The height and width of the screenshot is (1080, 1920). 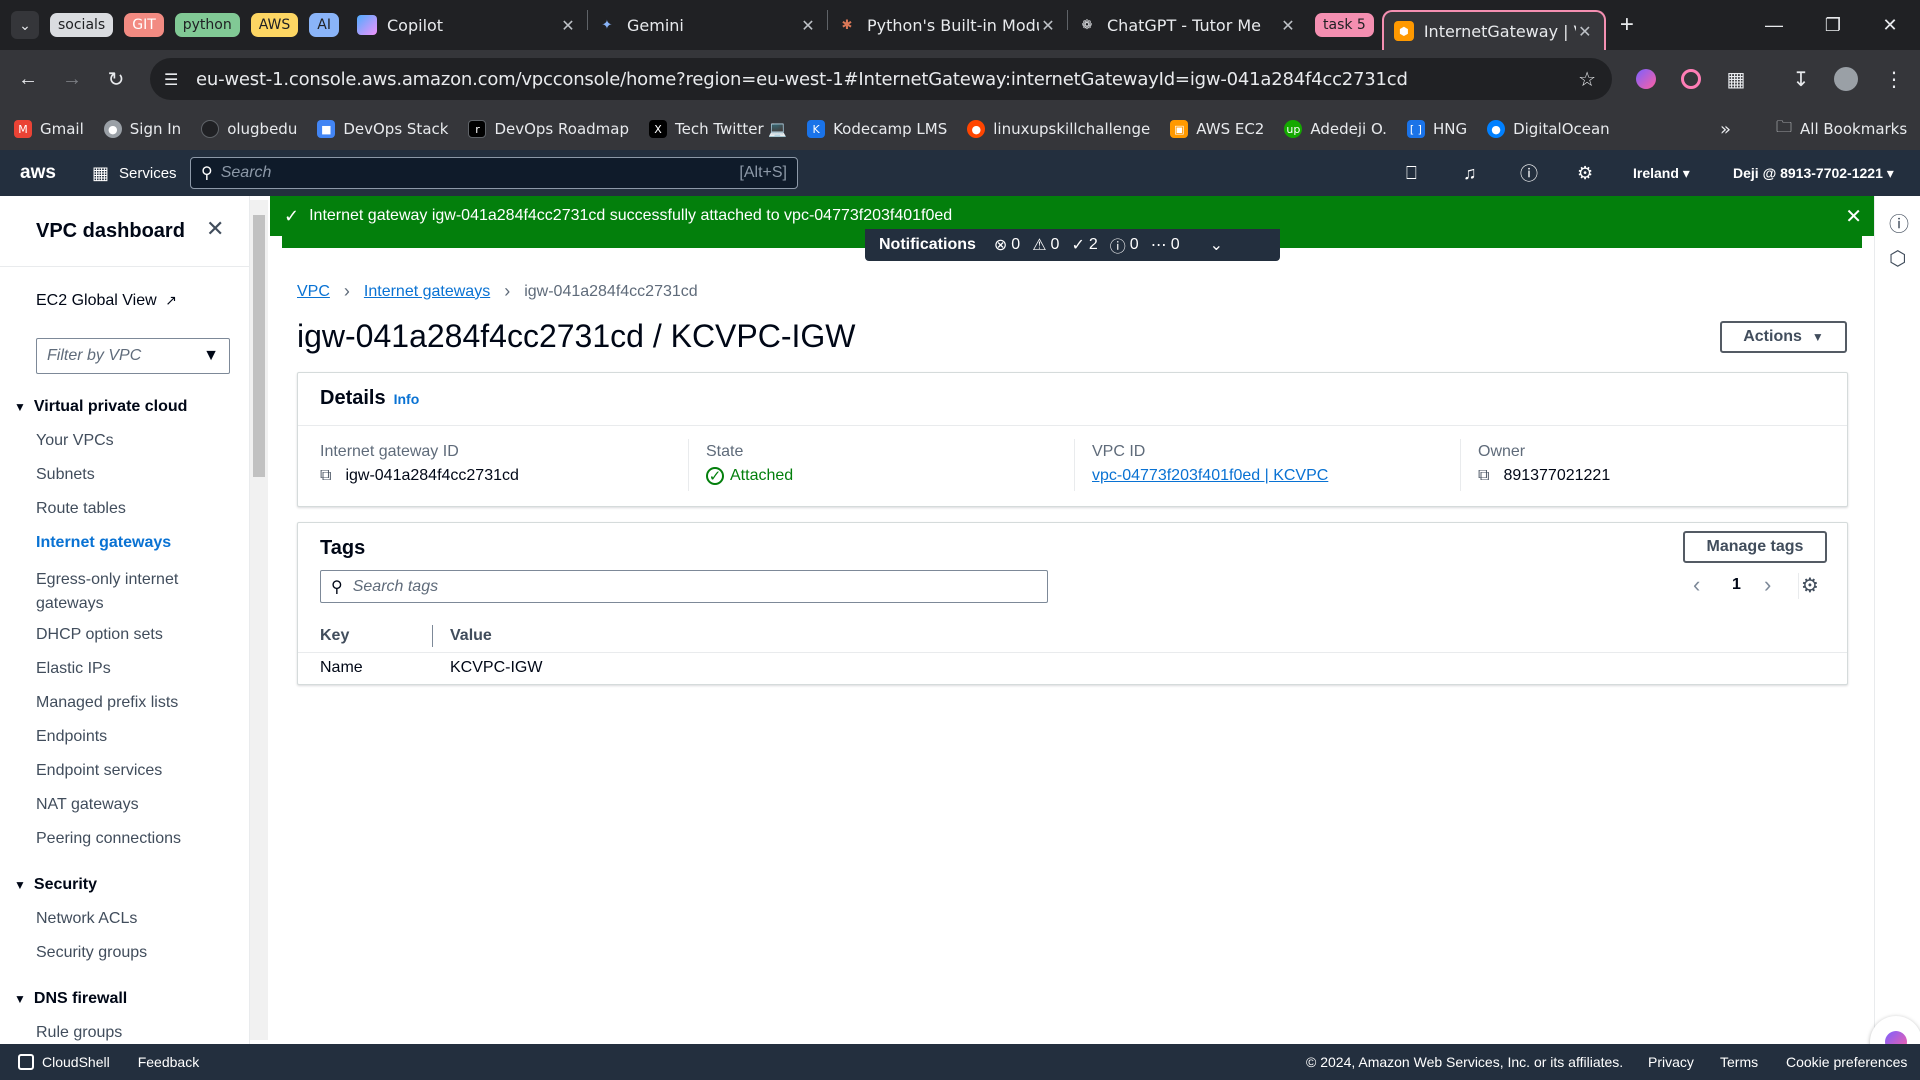 I want to click on star-icon: ☆, so click(x=1587, y=79).